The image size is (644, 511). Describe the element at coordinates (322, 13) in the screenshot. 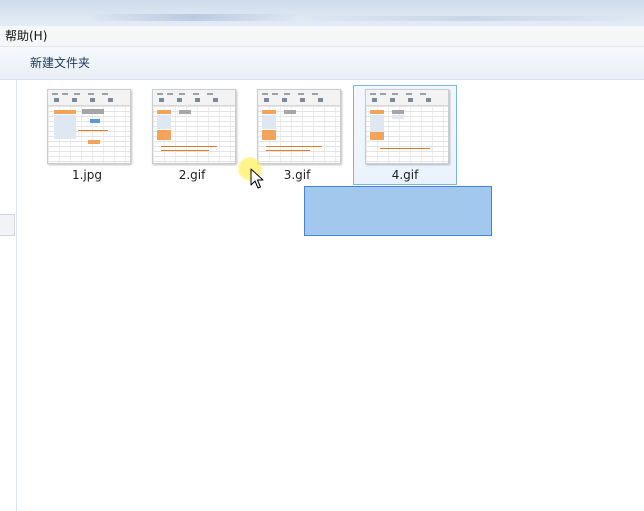

I see `window-titlebar` at that location.